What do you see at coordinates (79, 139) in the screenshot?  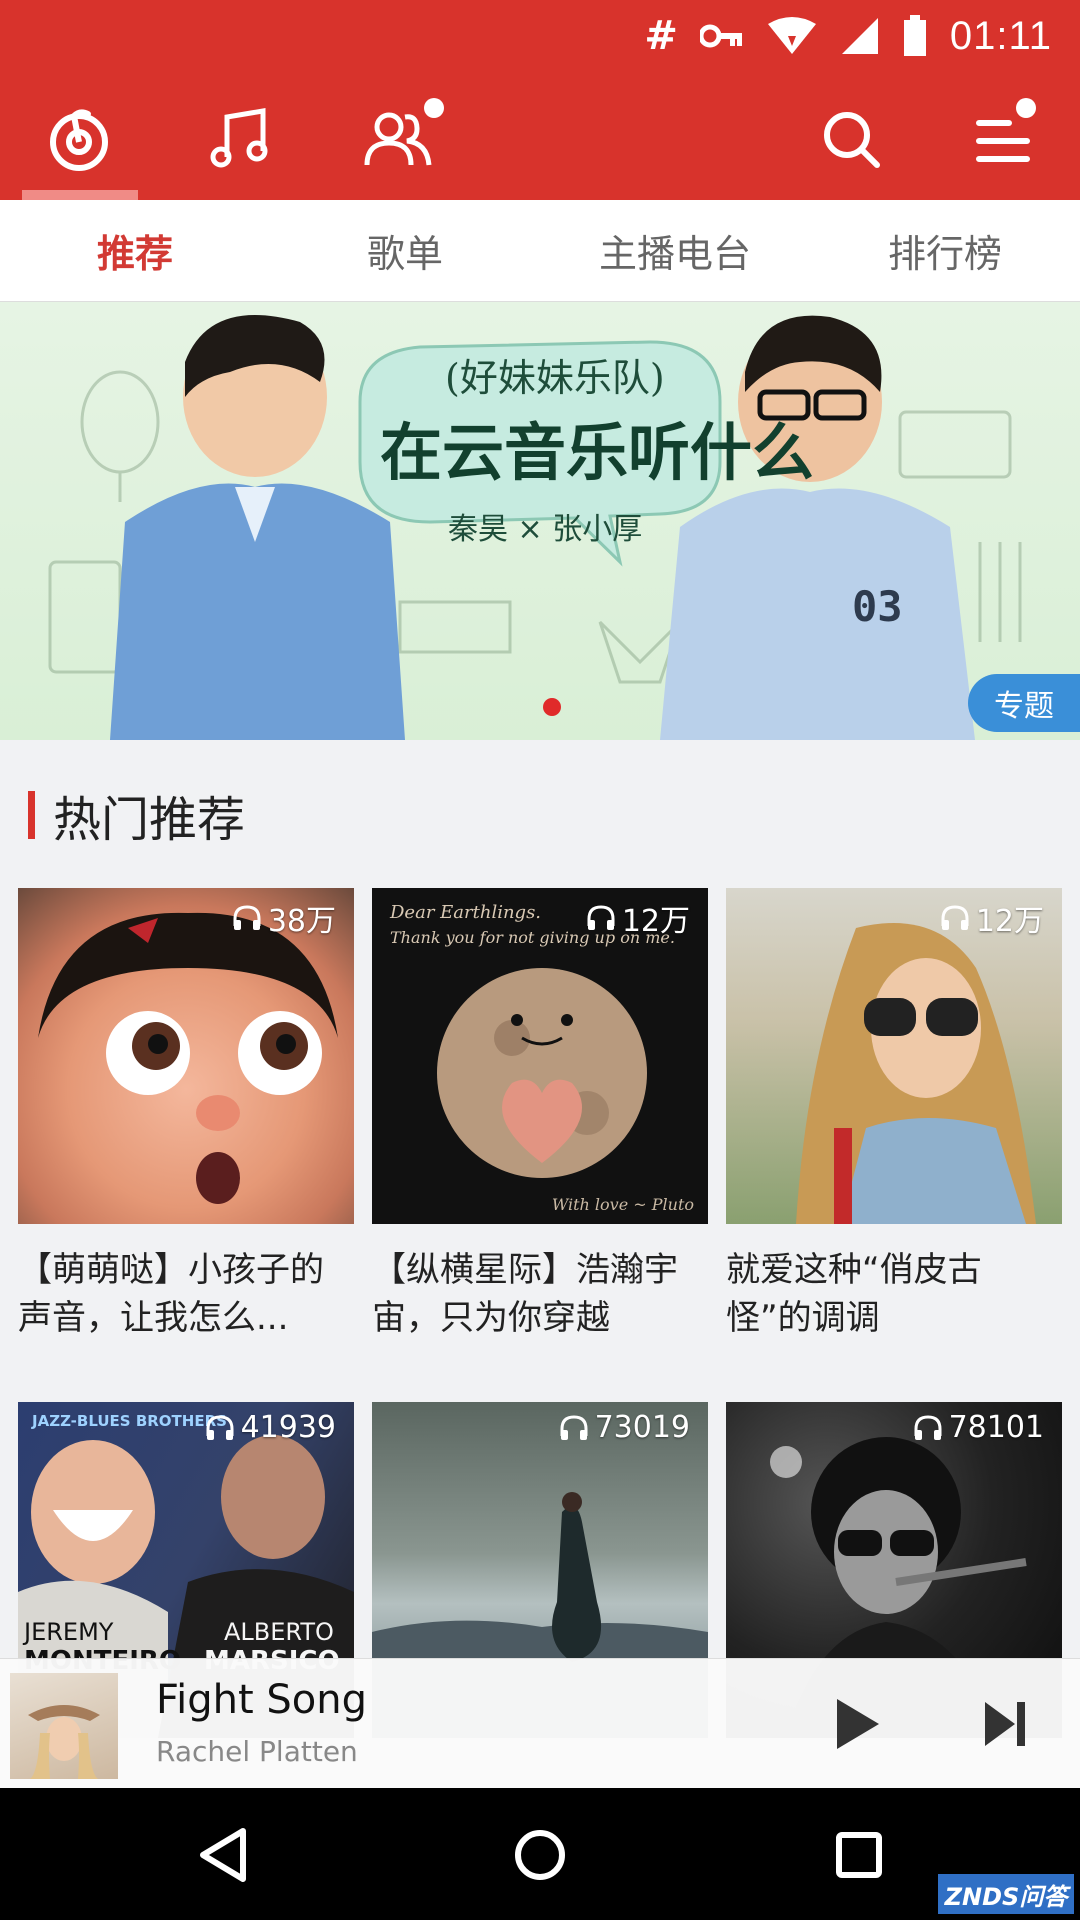 I see `netease-logo-icon` at bounding box center [79, 139].